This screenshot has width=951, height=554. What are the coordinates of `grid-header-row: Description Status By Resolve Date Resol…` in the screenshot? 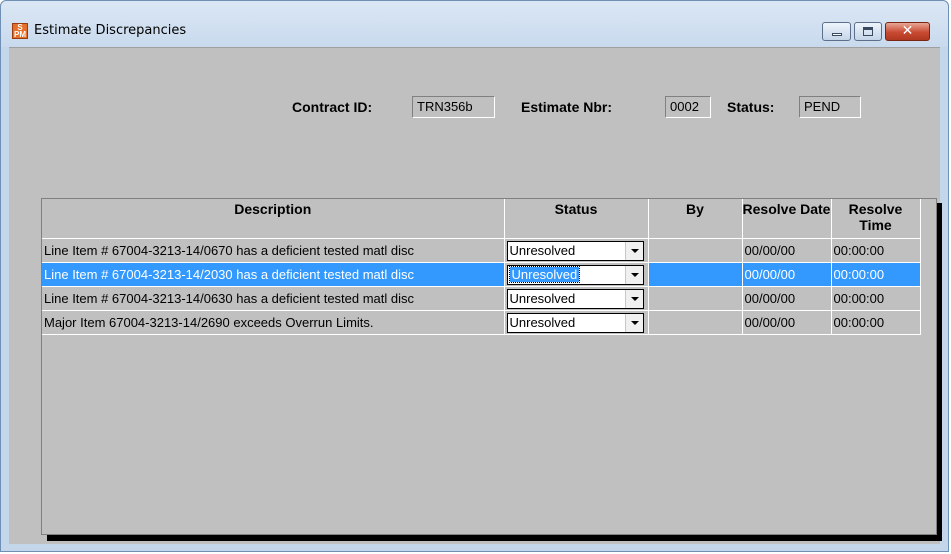 It's located at (481, 219).